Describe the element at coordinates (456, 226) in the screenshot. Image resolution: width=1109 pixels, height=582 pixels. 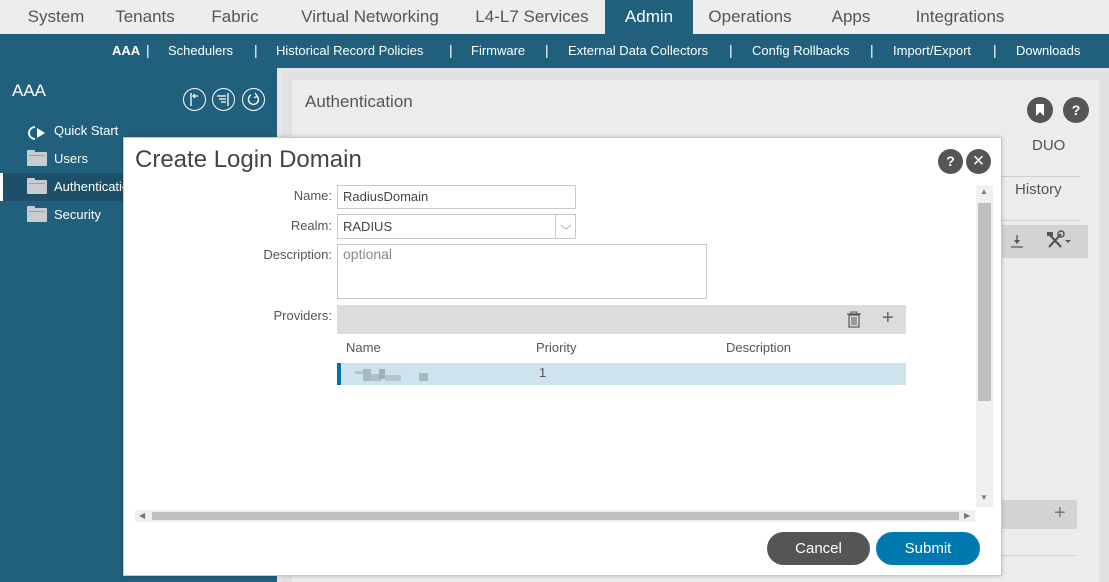
I see `realm-select: RADIUS` at that location.